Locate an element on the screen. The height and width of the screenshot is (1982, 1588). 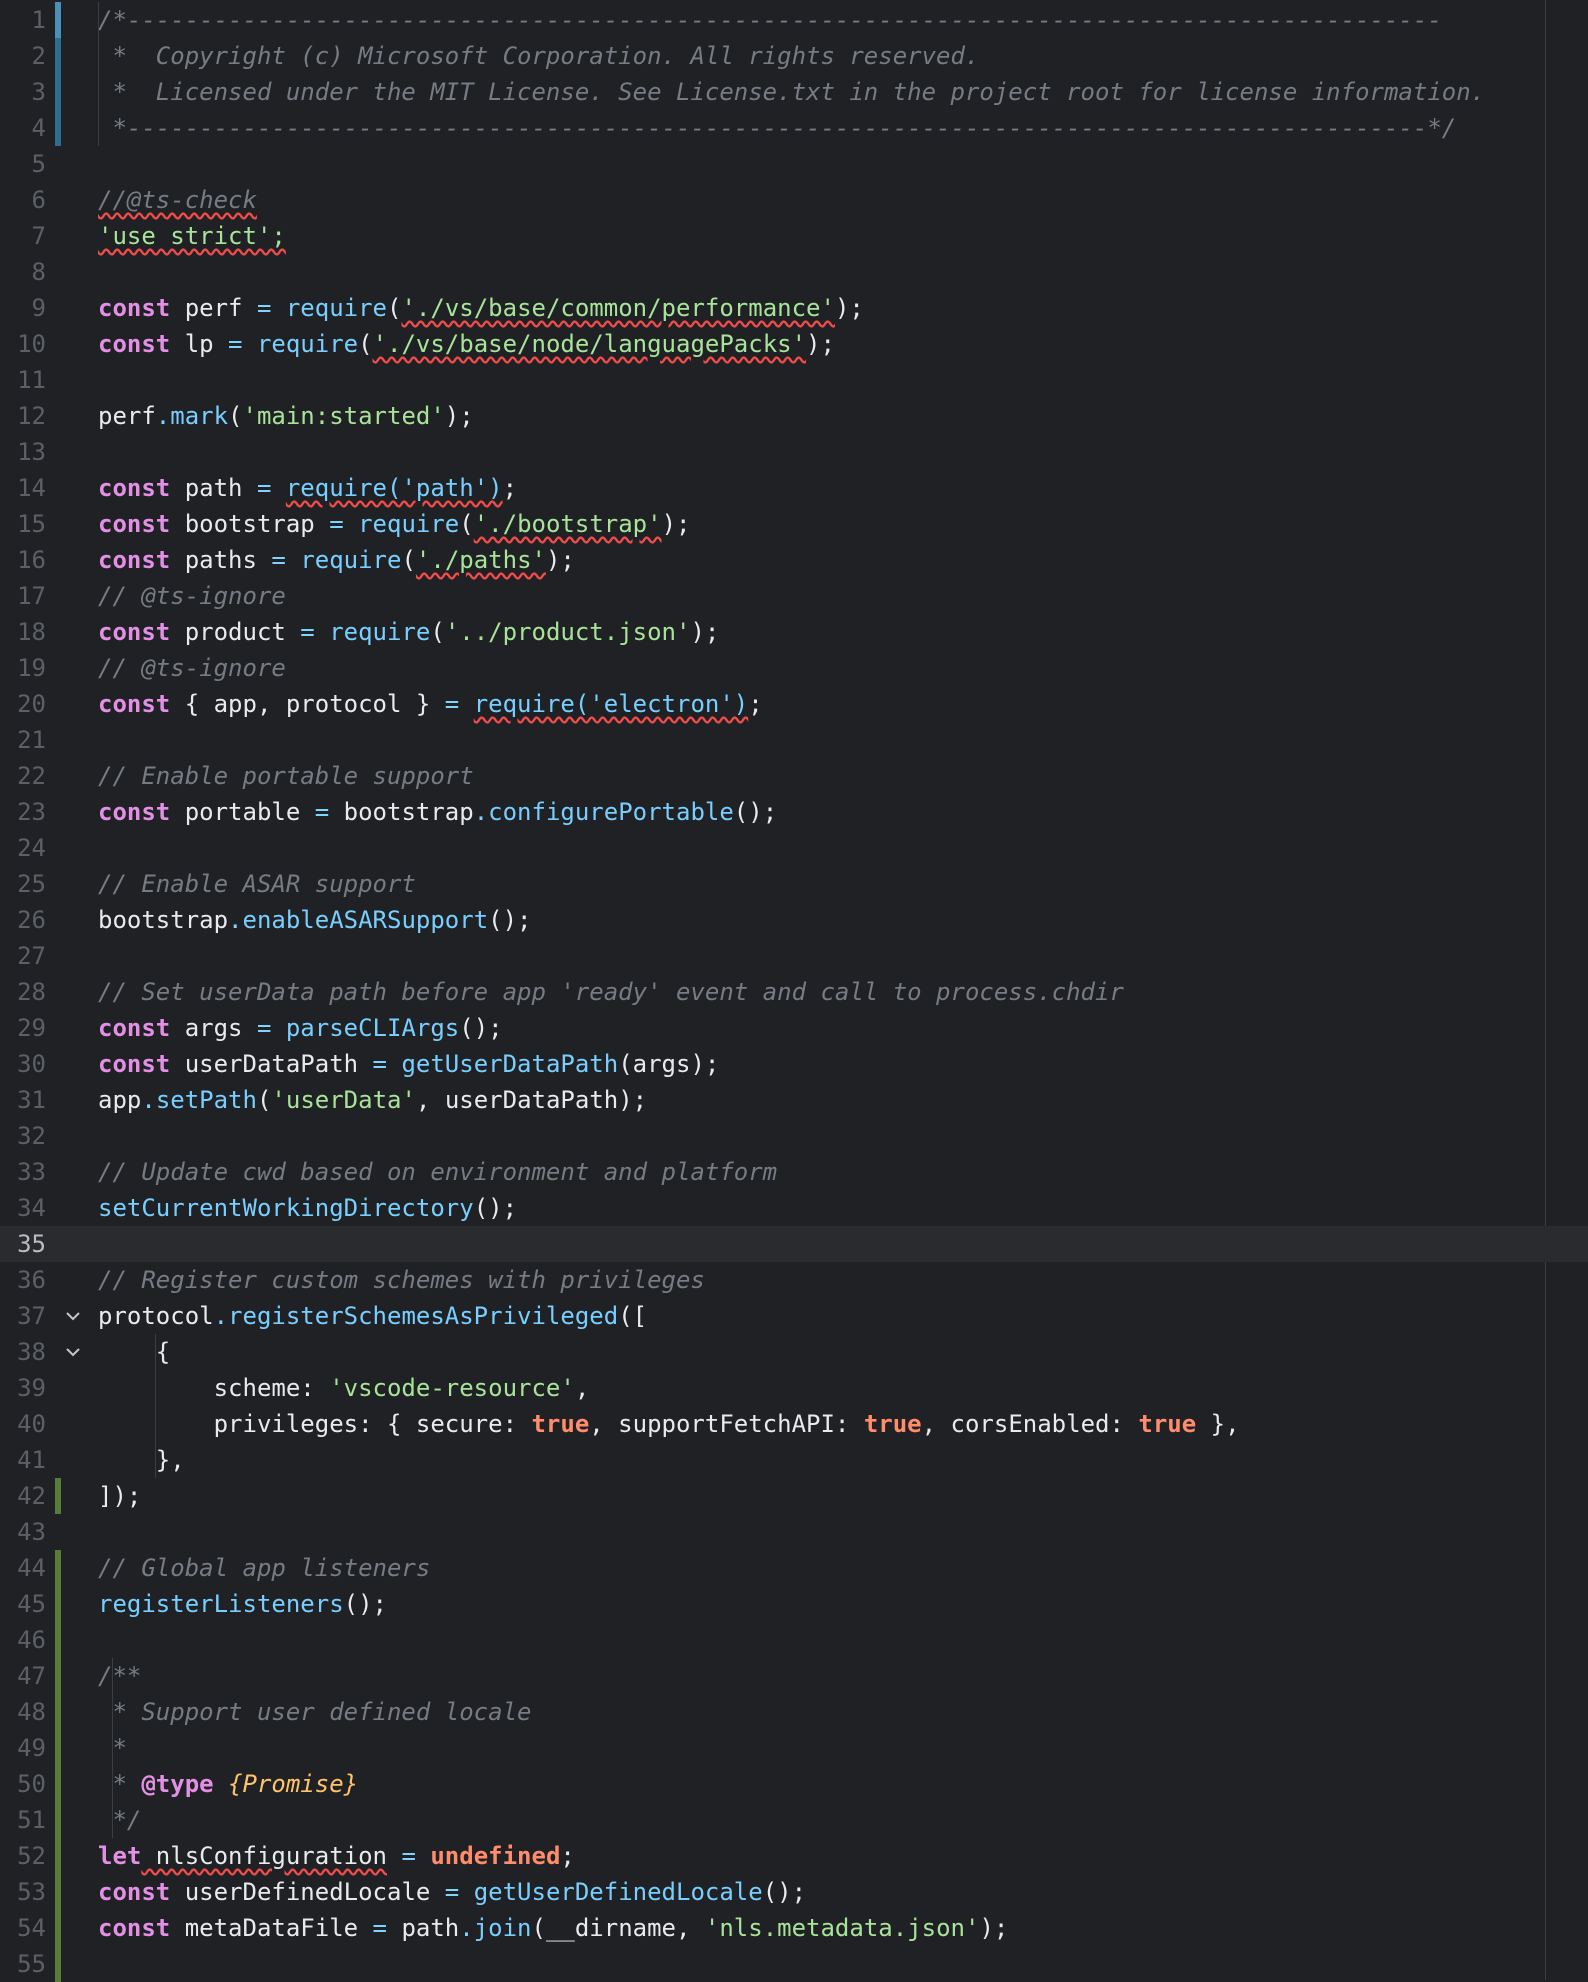
code-line: 6 //@ts-check is located at coordinates (794, 200).